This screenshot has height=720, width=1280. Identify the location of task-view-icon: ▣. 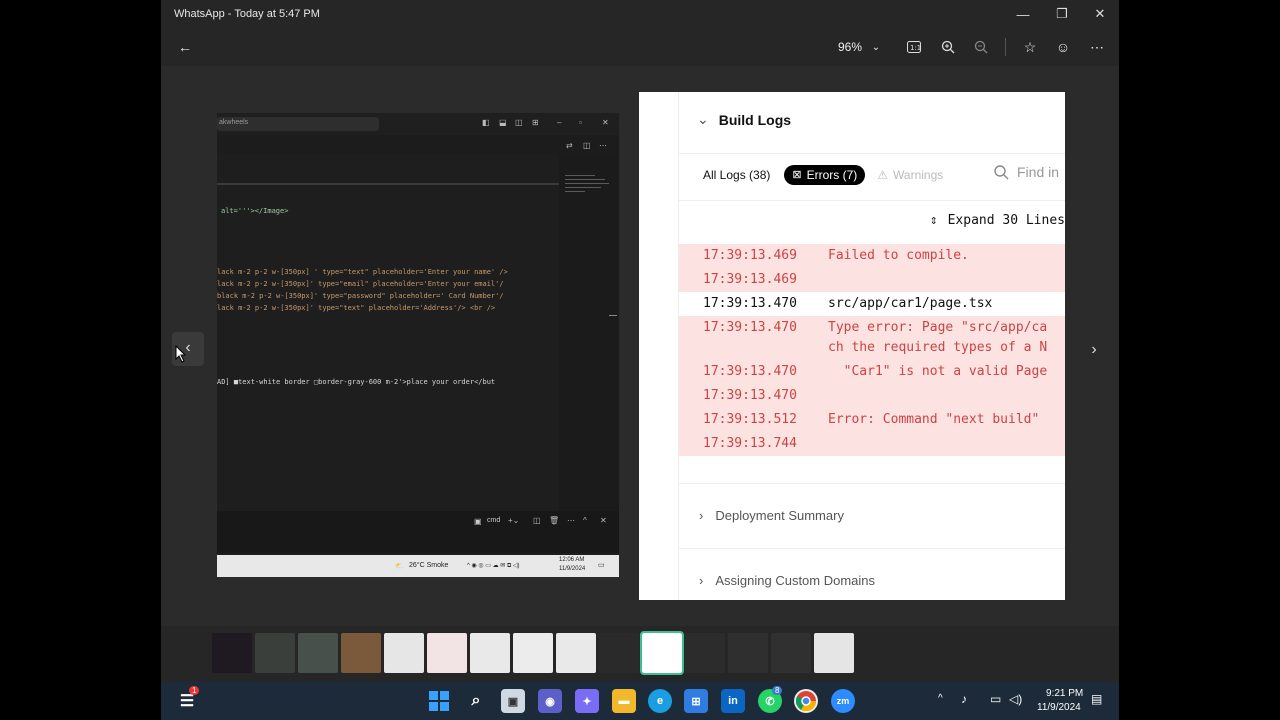
(513, 701).